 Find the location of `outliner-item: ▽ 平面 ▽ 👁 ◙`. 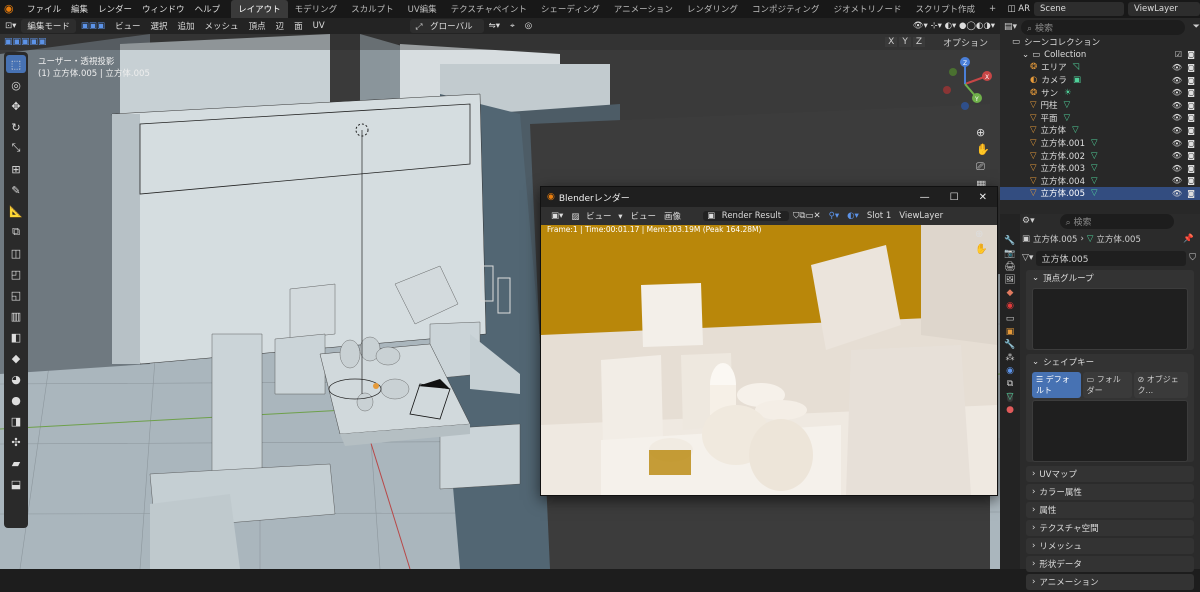

outliner-item: ▽ 平面 ▽ 👁 ◙ is located at coordinates (1100, 118).